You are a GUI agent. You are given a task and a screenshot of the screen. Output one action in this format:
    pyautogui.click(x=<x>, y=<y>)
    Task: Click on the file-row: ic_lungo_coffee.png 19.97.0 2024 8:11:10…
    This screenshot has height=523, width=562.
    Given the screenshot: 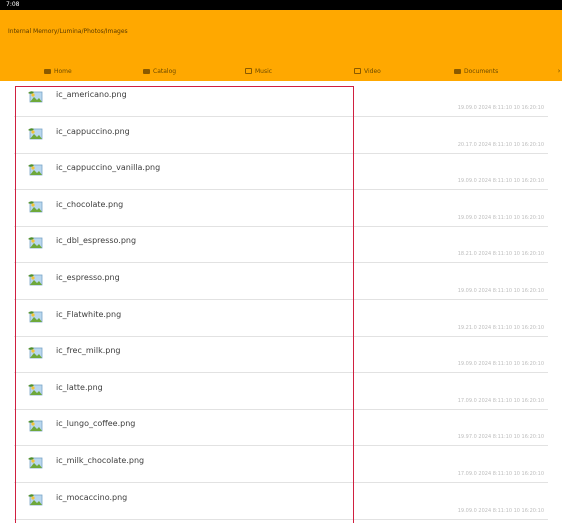 What is the action you would take?
    pyautogui.click(x=281, y=428)
    